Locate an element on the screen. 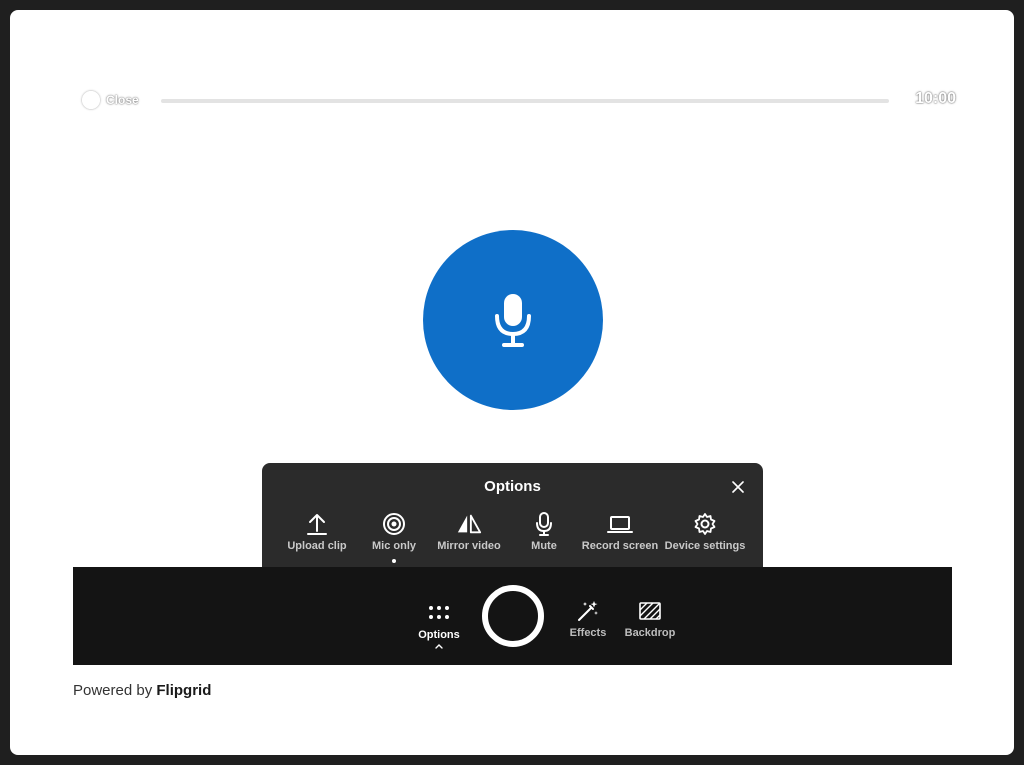 The width and height of the screenshot is (1024, 765). effects-label: Effects is located at coordinates (588, 633).